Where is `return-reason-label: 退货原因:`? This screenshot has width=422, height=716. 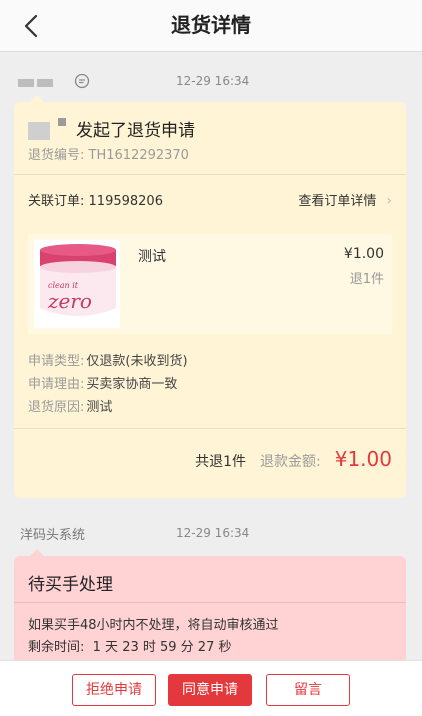
return-reason-label: 退货原因: is located at coordinates (56, 407).